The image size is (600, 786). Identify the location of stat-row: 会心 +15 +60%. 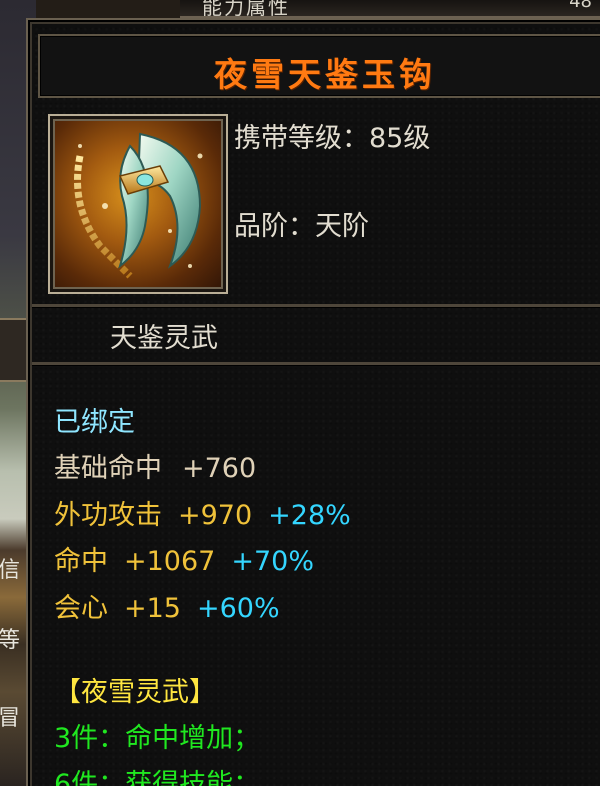
(167, 605).